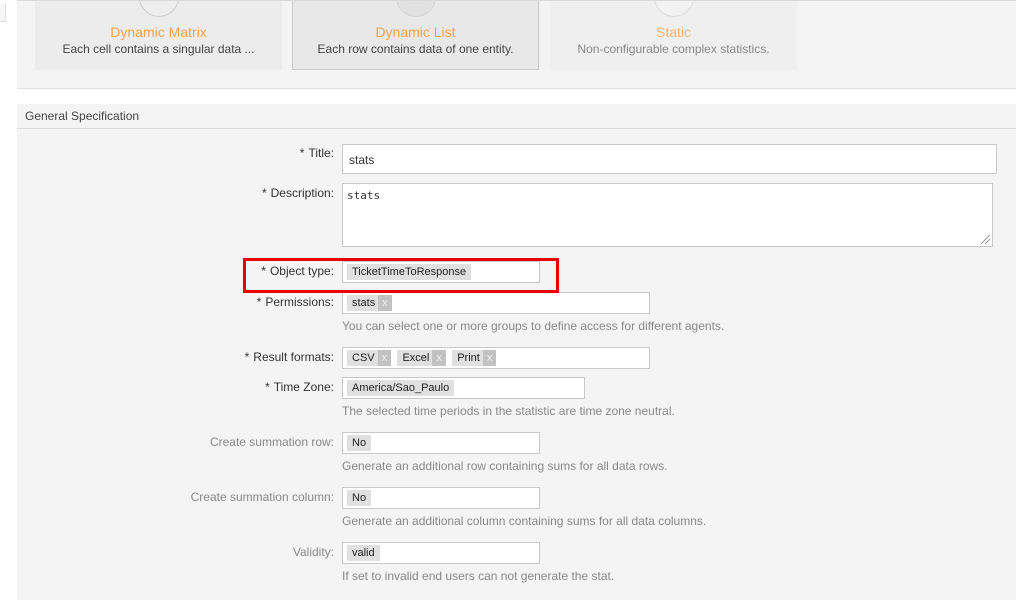  What do you see at coordinates (271, 442) in the screenshot?
I see `summation-row-label: Create summation row:` at bounding box center [271, 442].